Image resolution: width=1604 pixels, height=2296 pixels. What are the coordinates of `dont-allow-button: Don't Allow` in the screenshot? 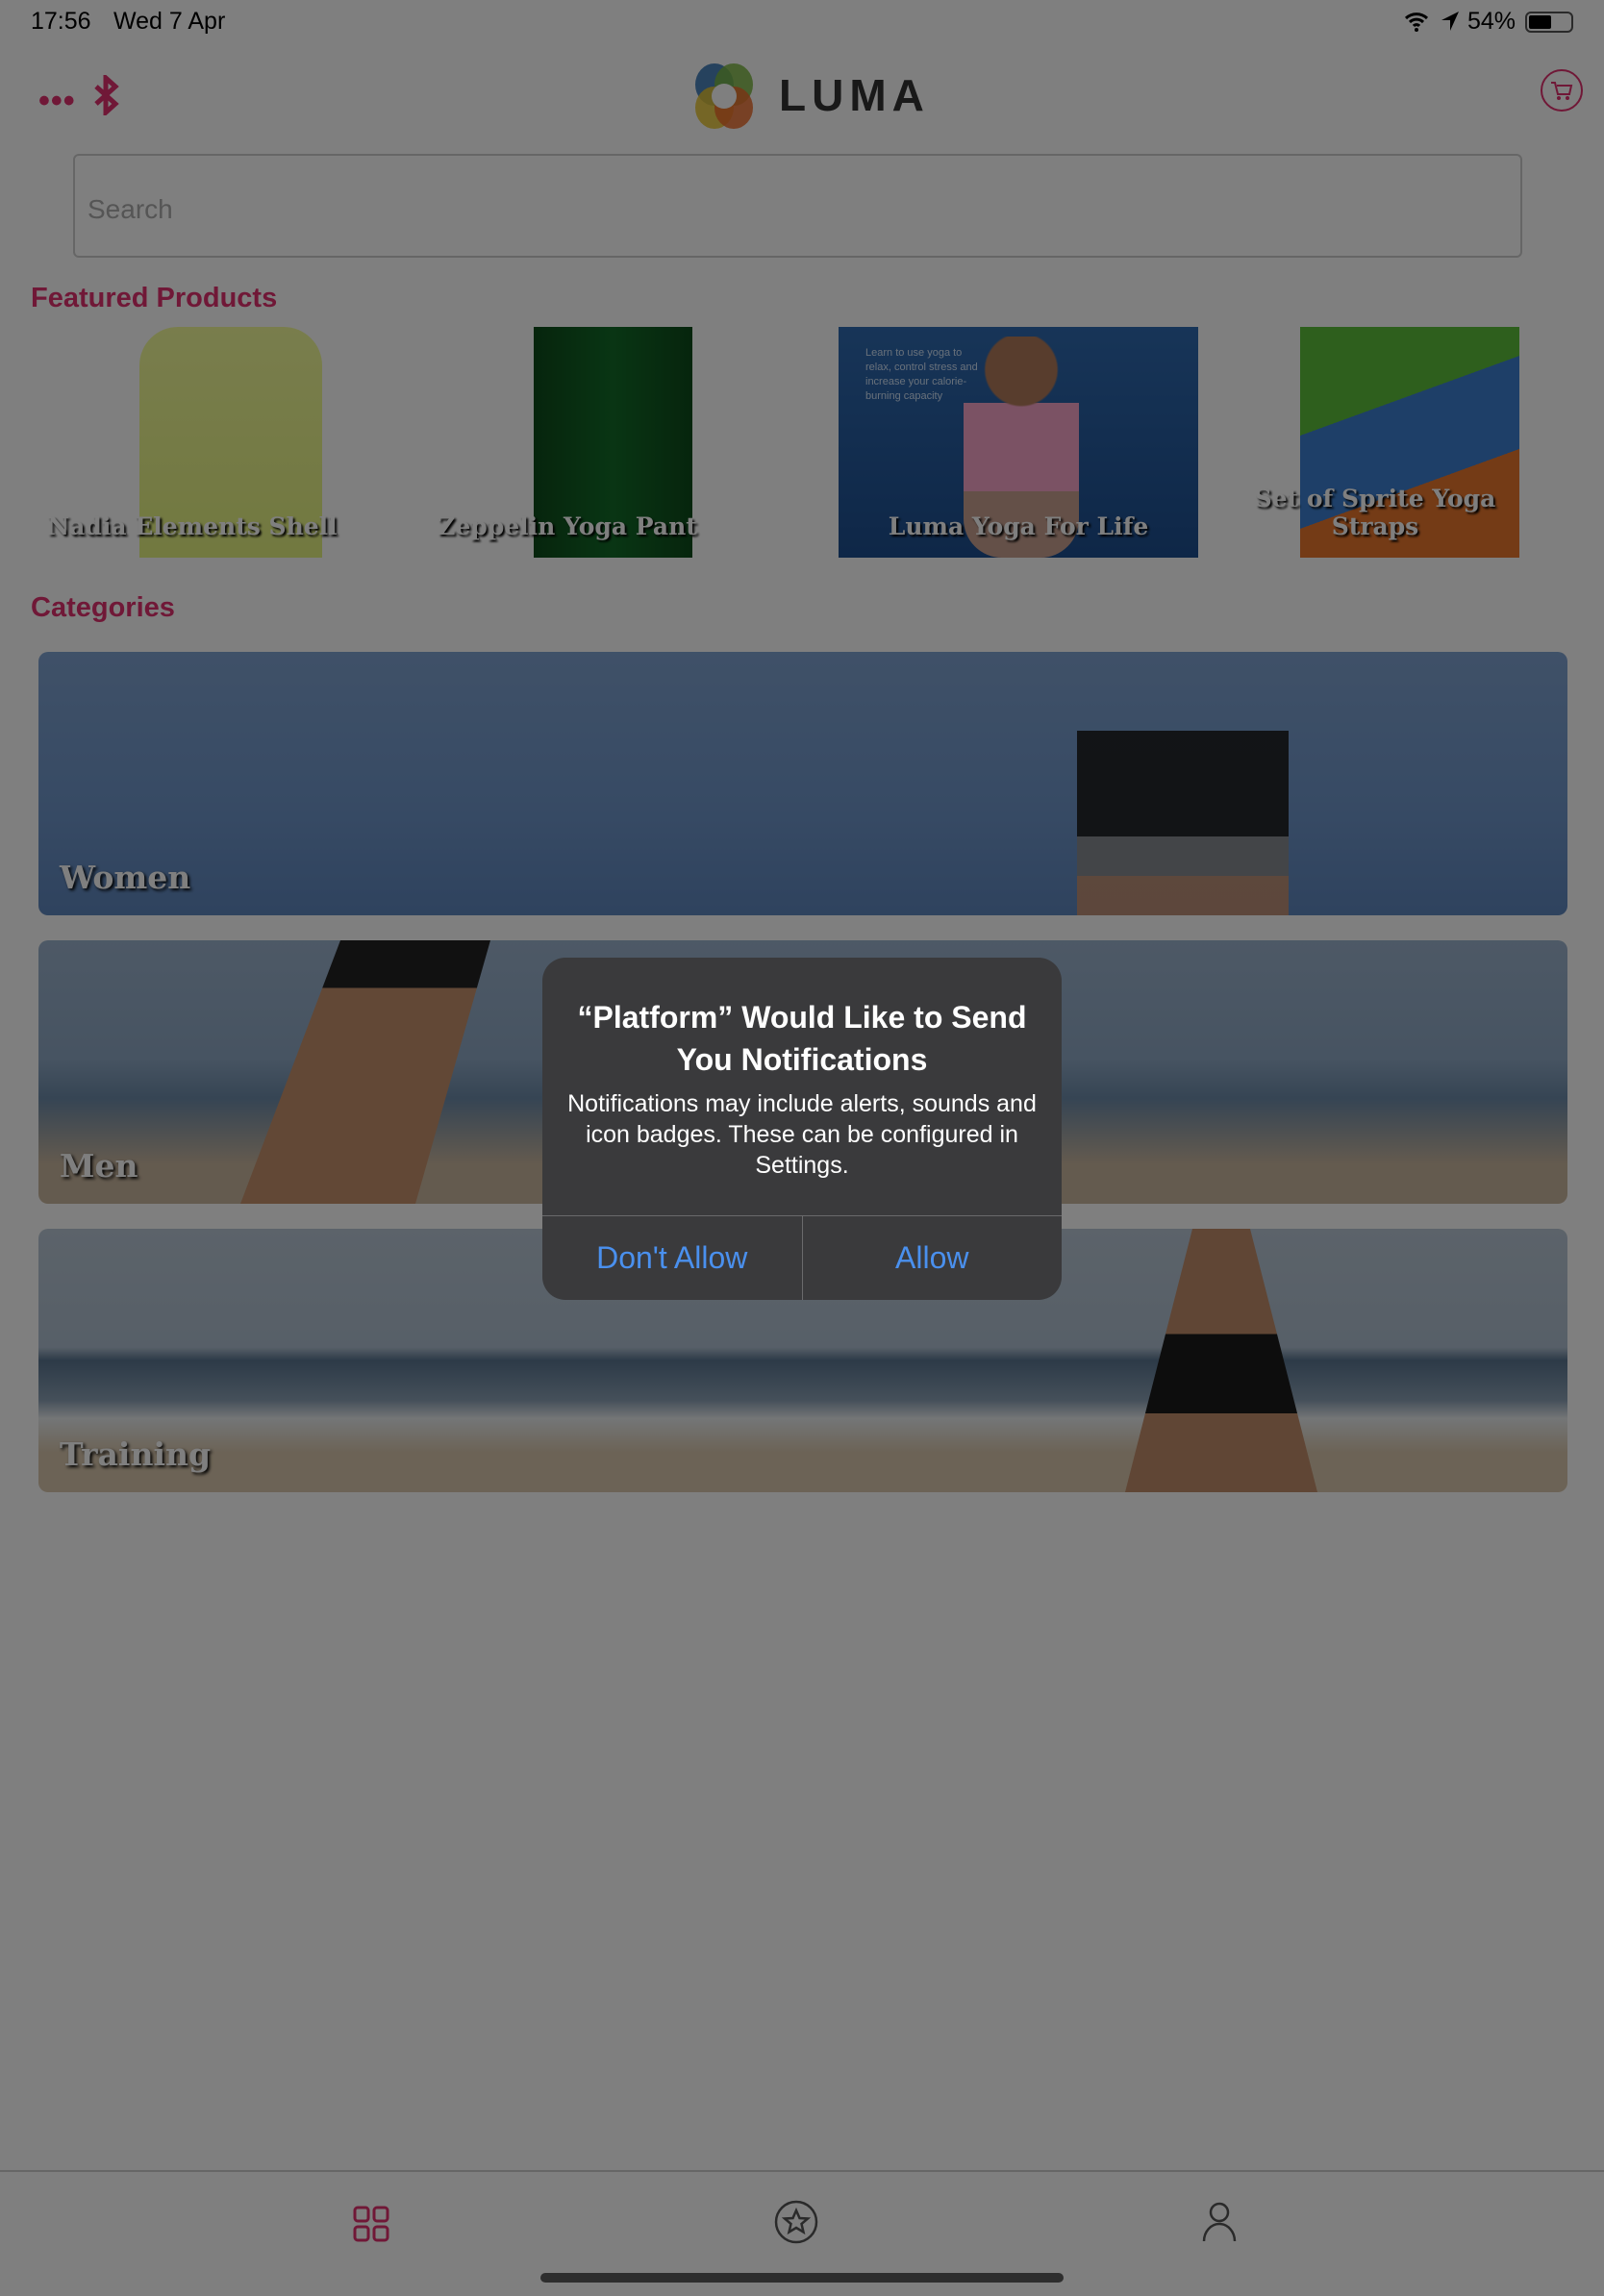 It's located at (672, 1258).